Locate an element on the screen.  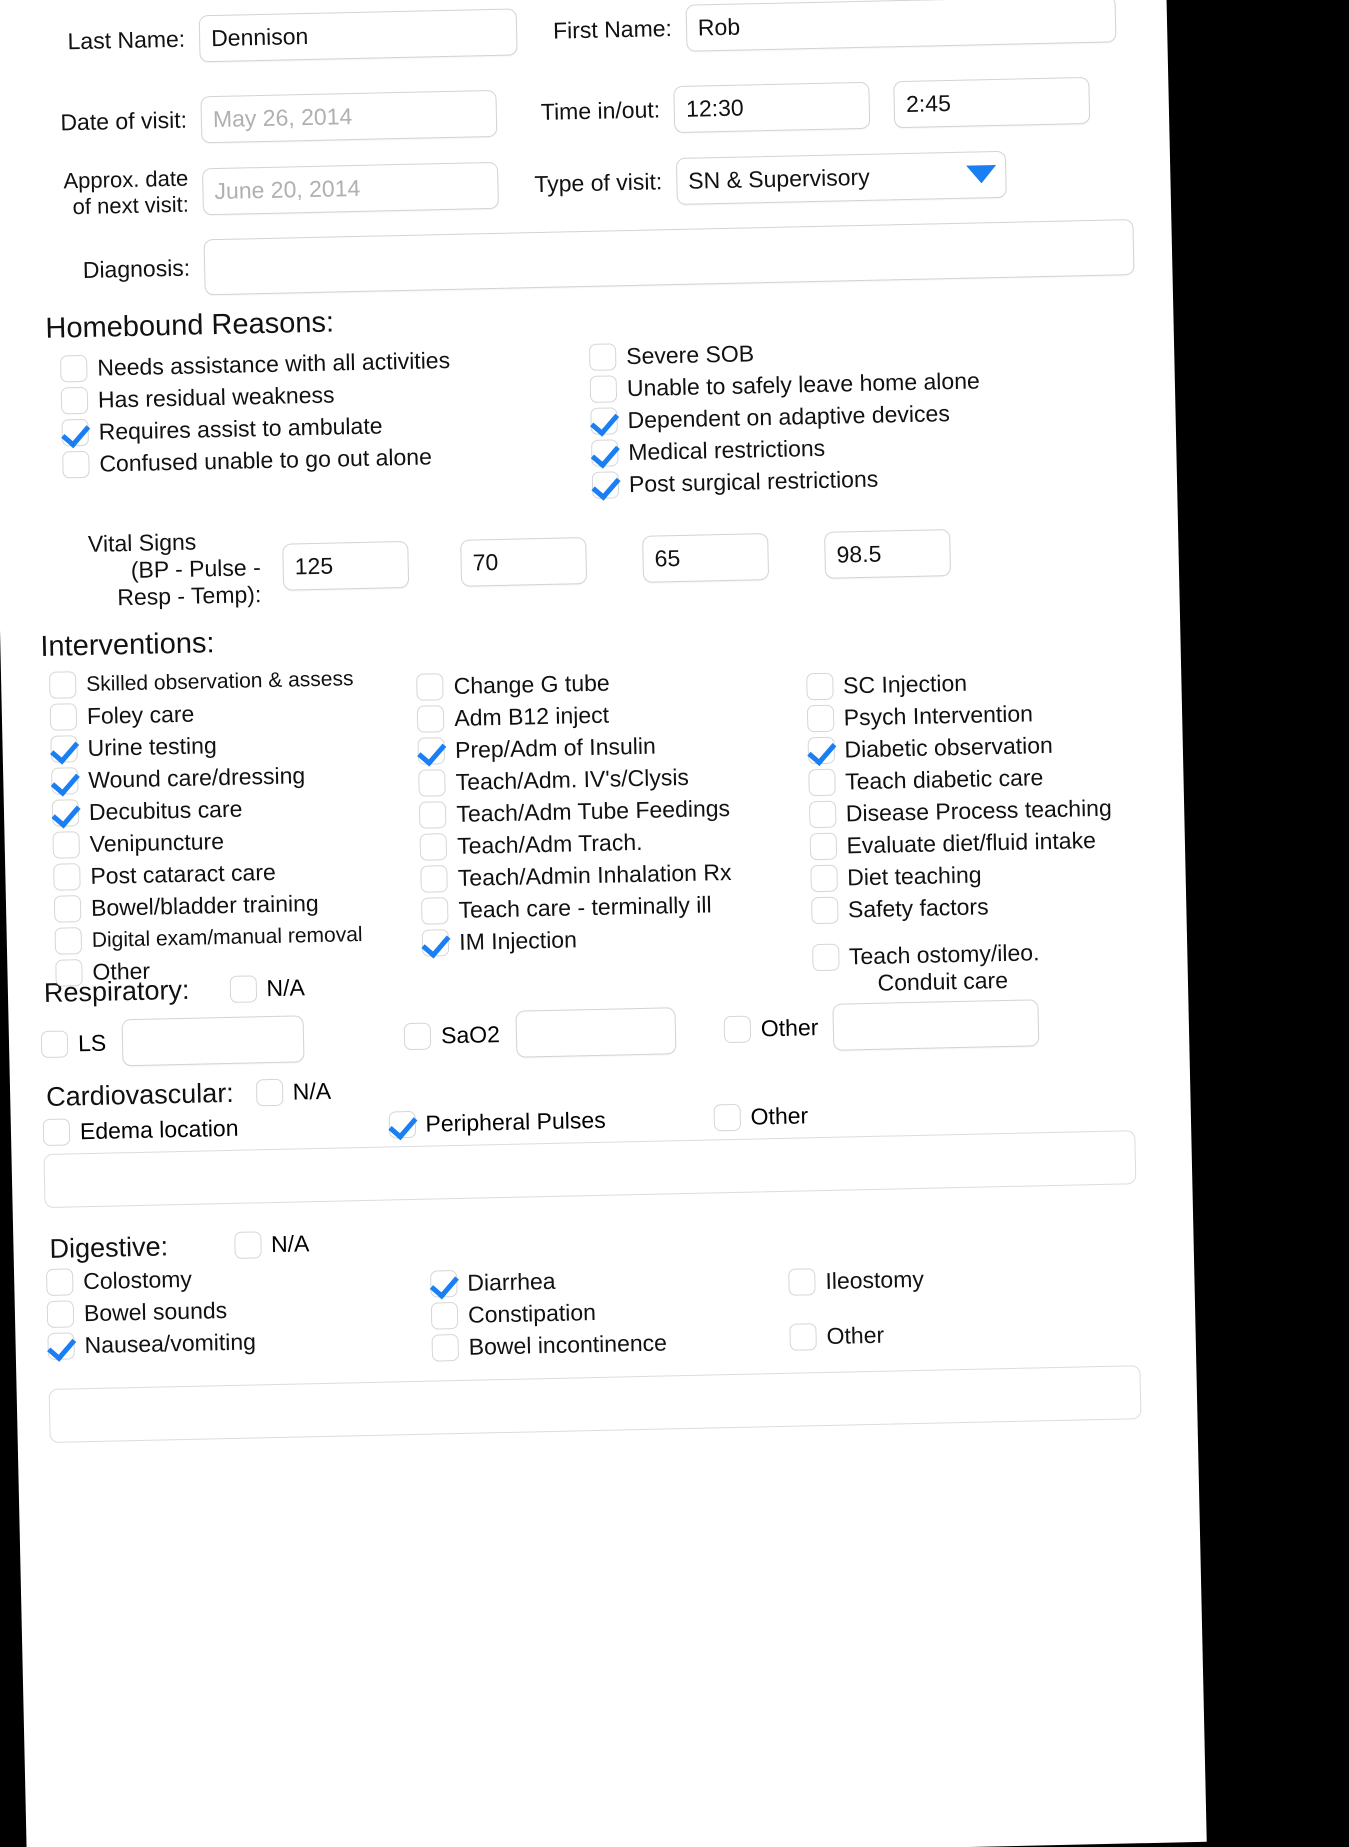
date-of-visit-input: May 26, 2014 is located at coordinates (349, 116).